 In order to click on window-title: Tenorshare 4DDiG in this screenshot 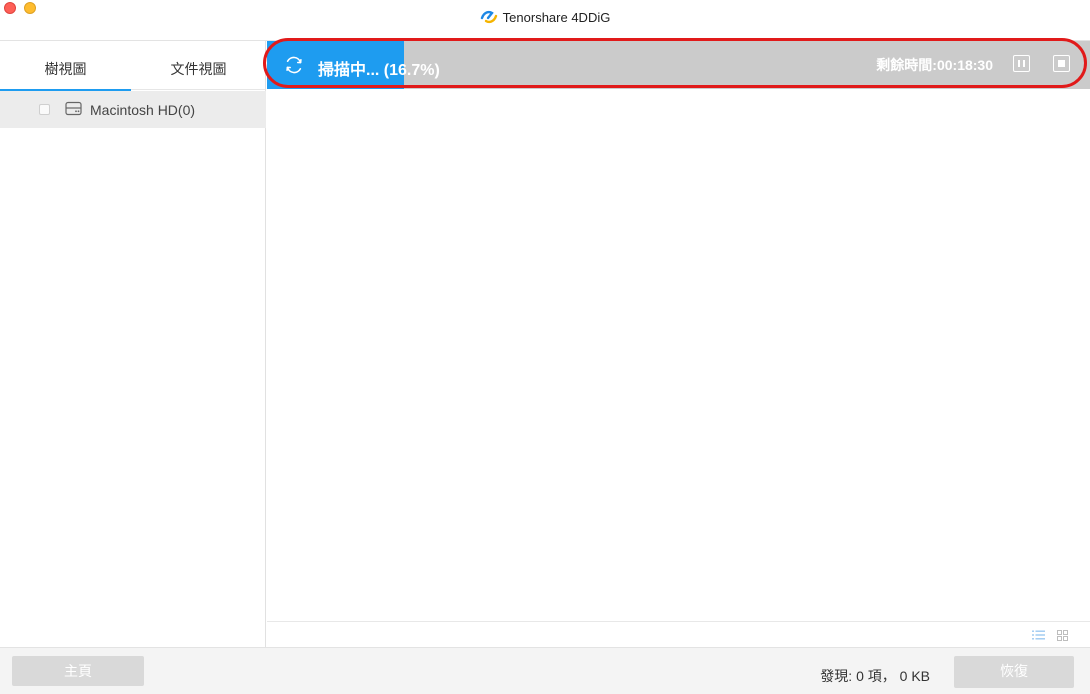, I will do `click(545, 17)`.